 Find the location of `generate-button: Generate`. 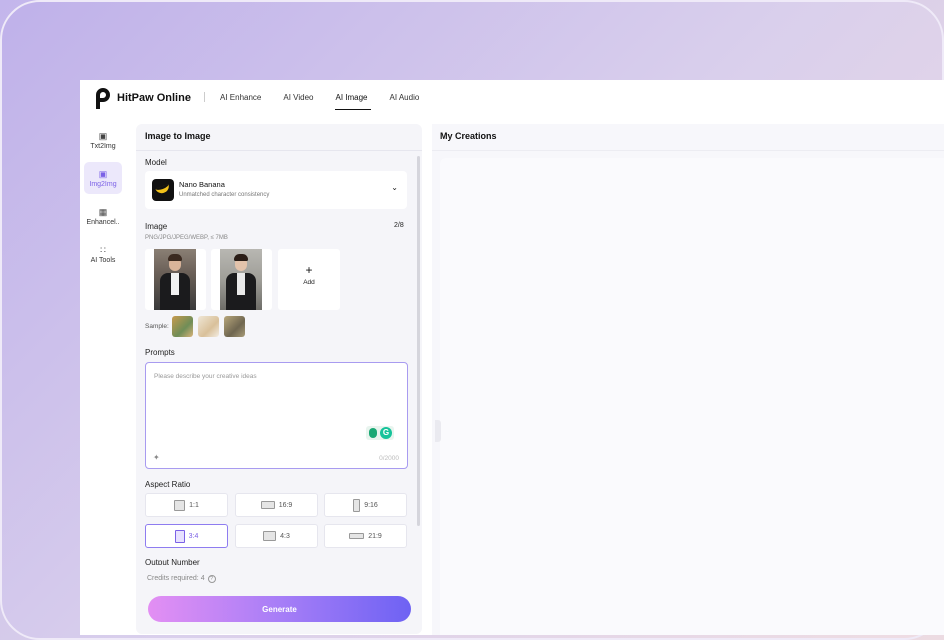

generate-button: Generate is located at coordinates (279, 609).